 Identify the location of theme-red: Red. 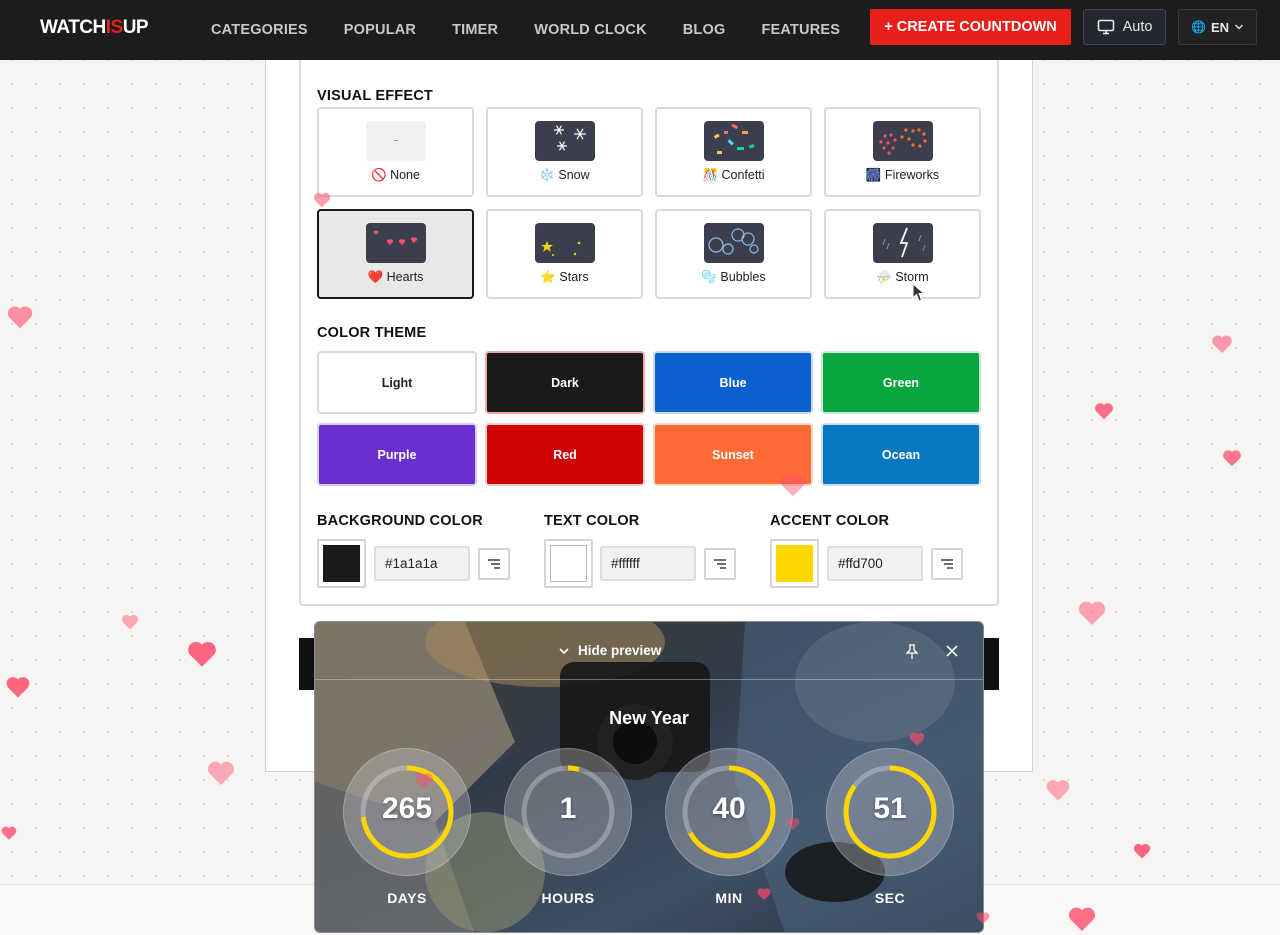
(565, 454).